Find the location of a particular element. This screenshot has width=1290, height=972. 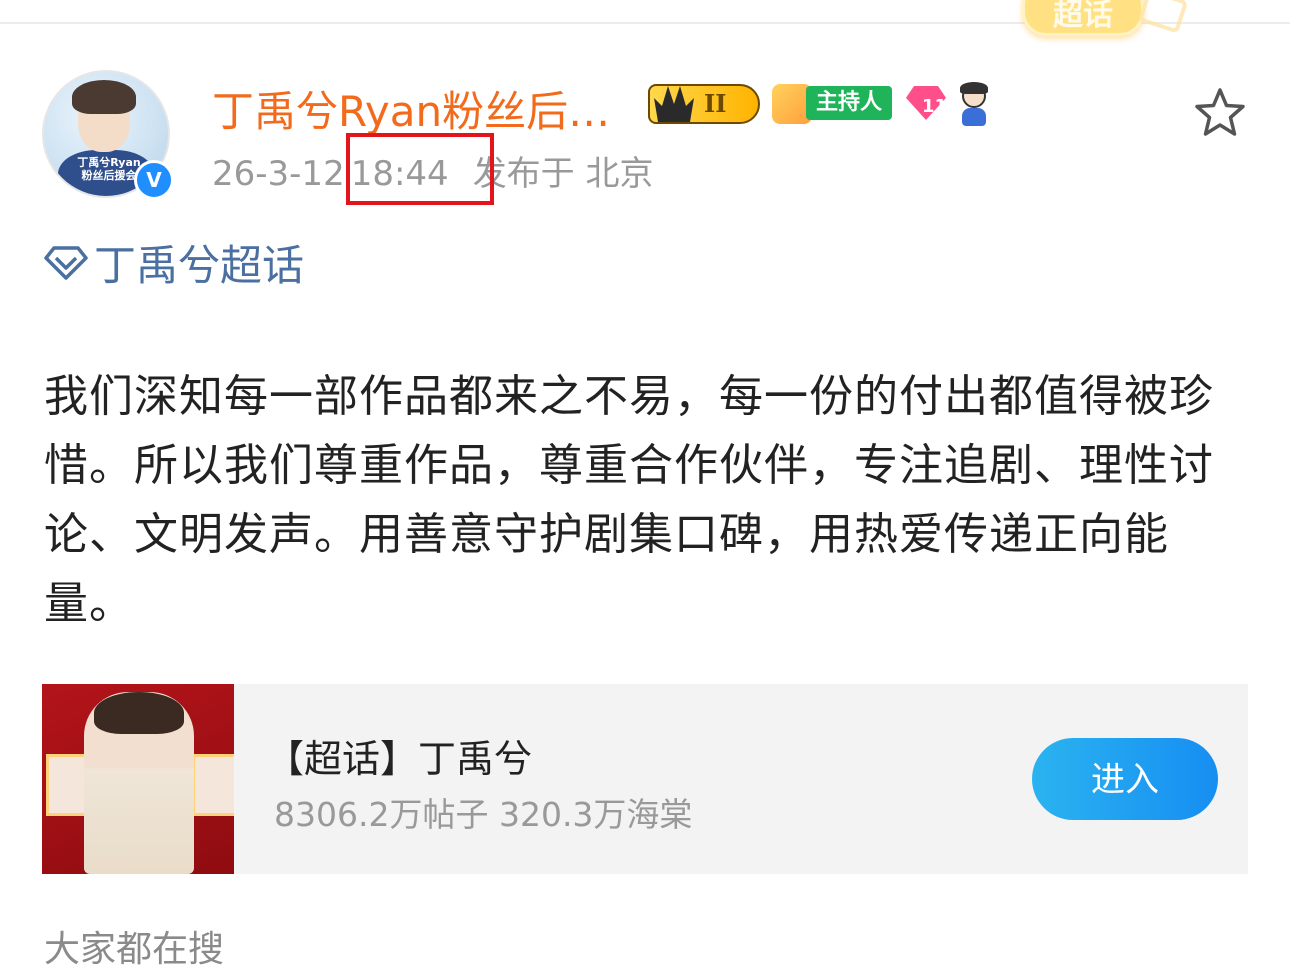

gem-level: 11 is located at coordinates (935, 106).